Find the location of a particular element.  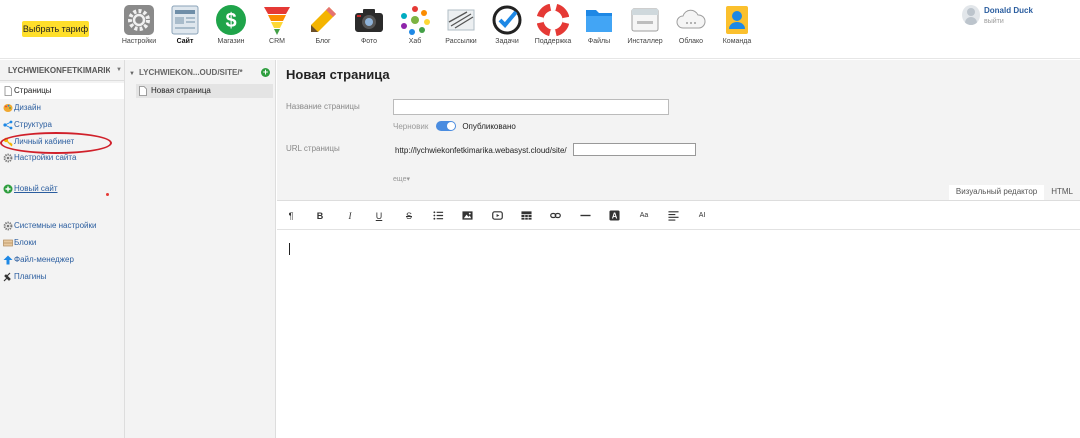

horizontal-rule-button is located at coordinates (585, 216).